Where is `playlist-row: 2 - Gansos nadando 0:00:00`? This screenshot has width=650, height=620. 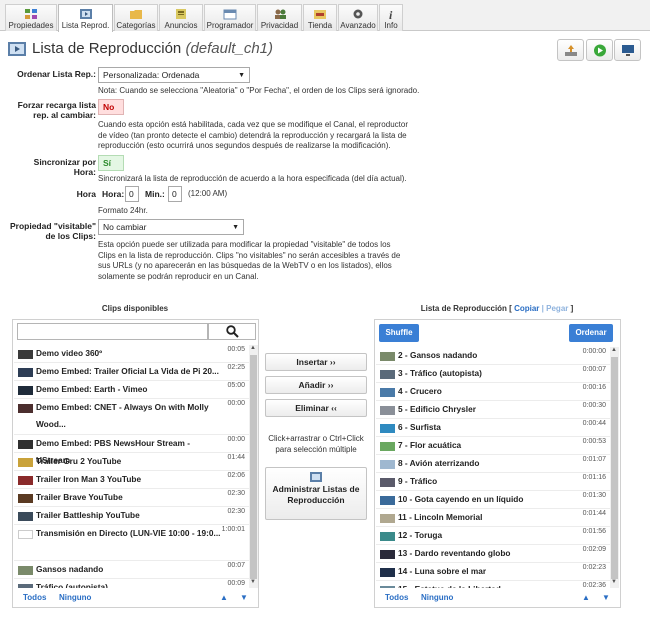
playlist-row: 2 - Gansos nadando 0:00:00 is located at coordinates (493, 356).